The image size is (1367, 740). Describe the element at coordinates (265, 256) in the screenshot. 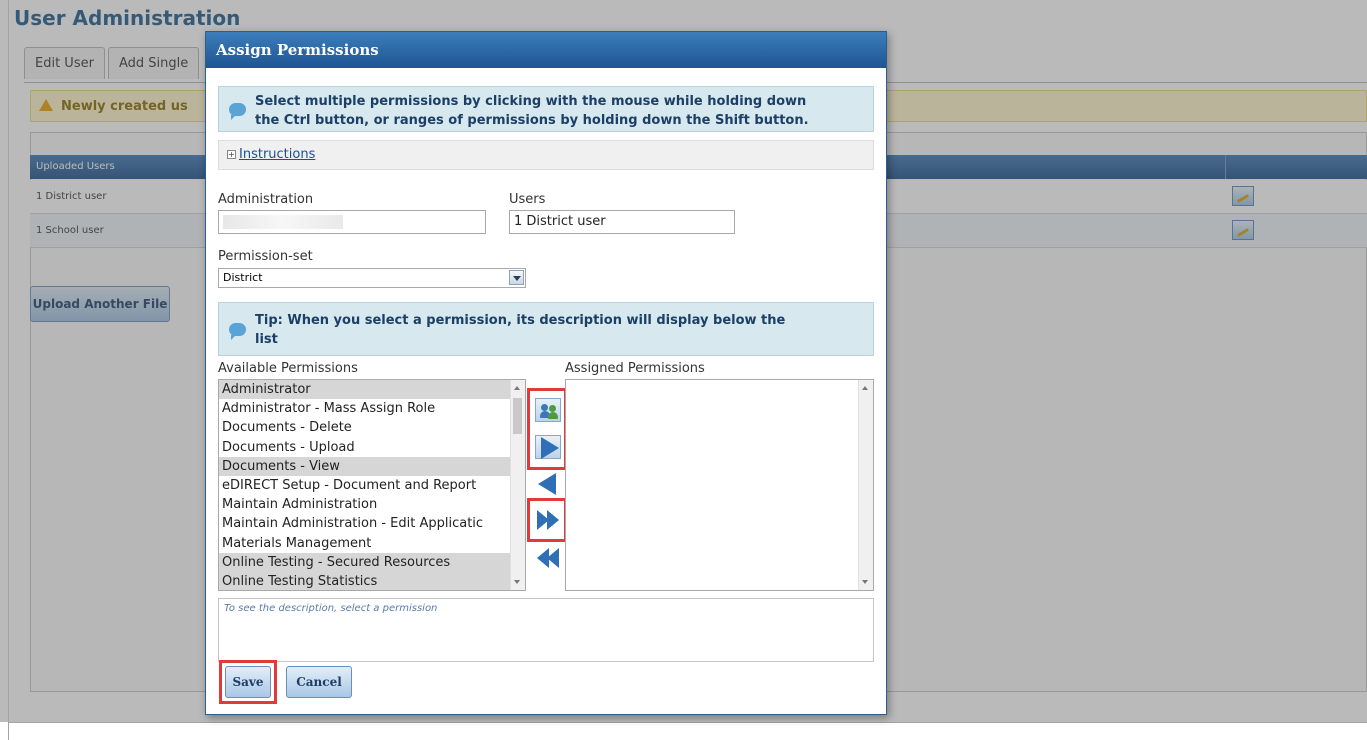

I see `permission-set-label: Permission-set` at that location.